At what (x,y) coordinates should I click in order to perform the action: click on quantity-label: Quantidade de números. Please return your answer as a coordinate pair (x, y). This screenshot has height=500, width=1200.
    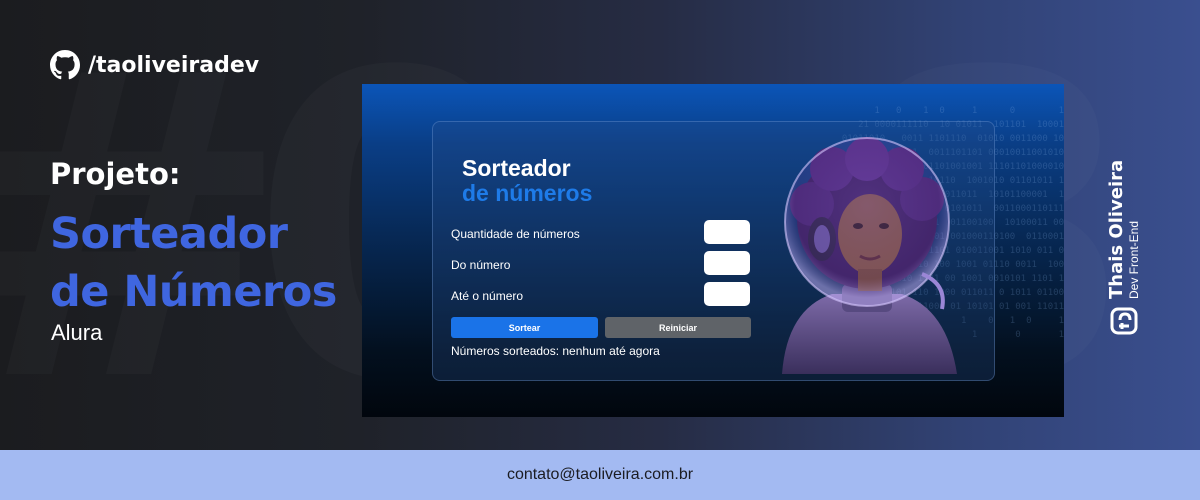
    Looking at the image, I should click on (515, 234).